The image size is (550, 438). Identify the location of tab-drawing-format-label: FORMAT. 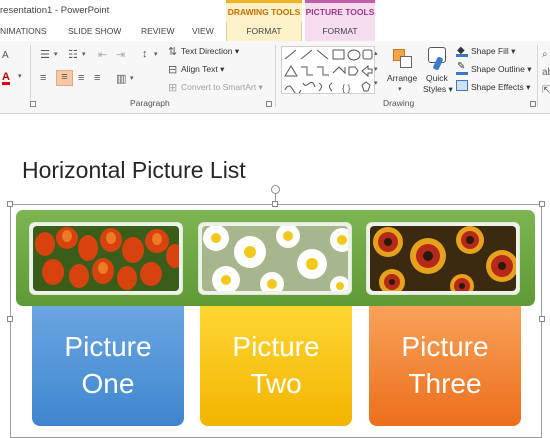
(264, 31).